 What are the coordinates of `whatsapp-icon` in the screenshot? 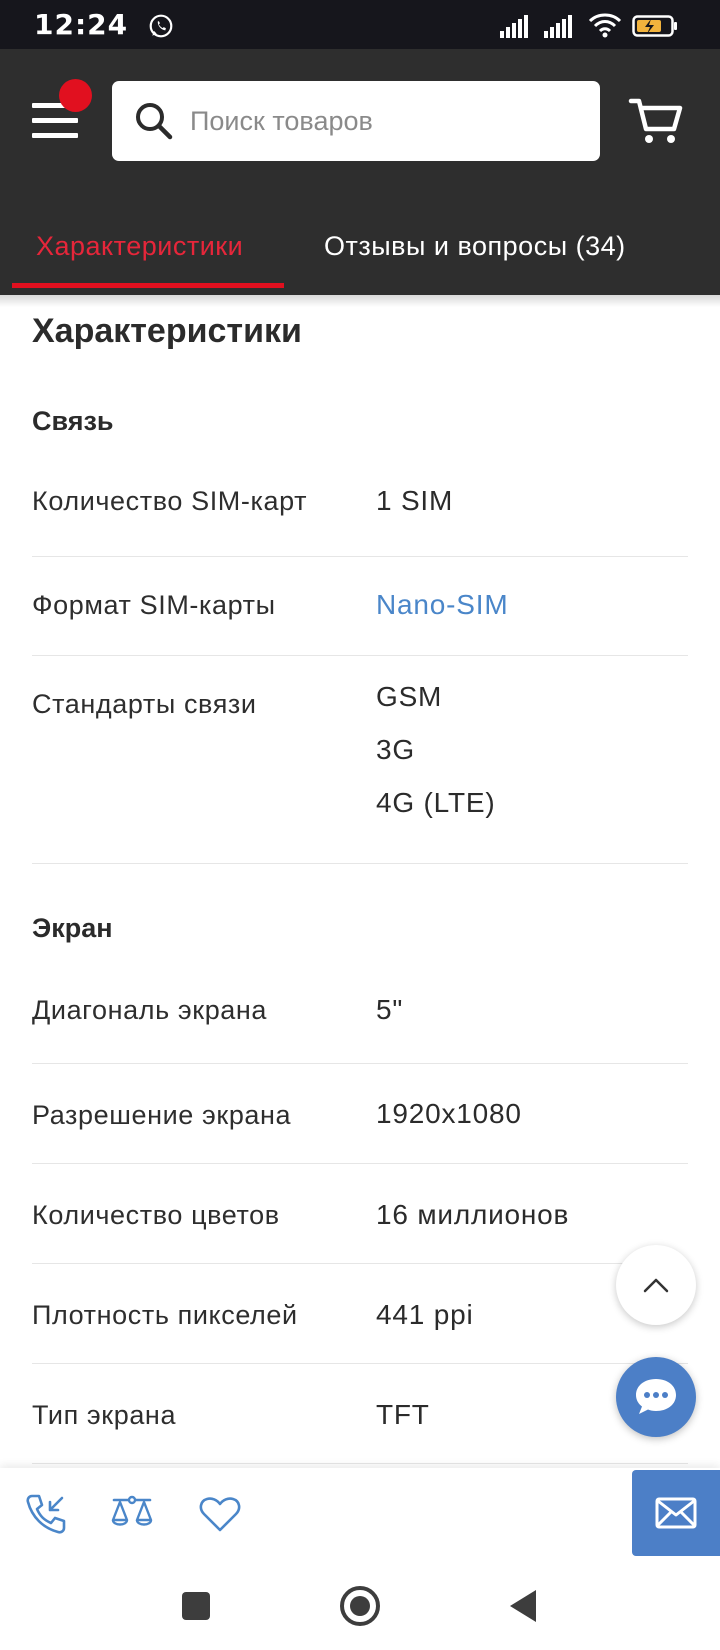 It's located at (161, 26).